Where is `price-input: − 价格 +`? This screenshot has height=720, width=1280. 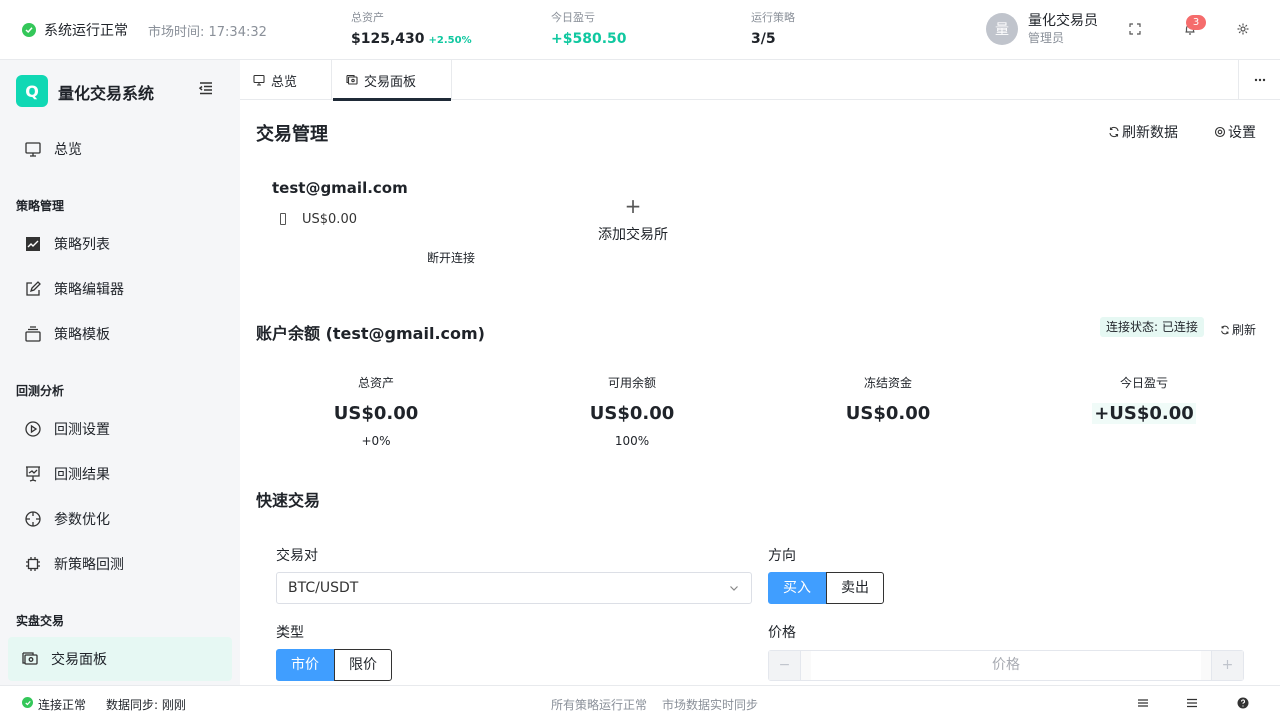
price-input: − 价格 + is located at coordinates (1006, 665).